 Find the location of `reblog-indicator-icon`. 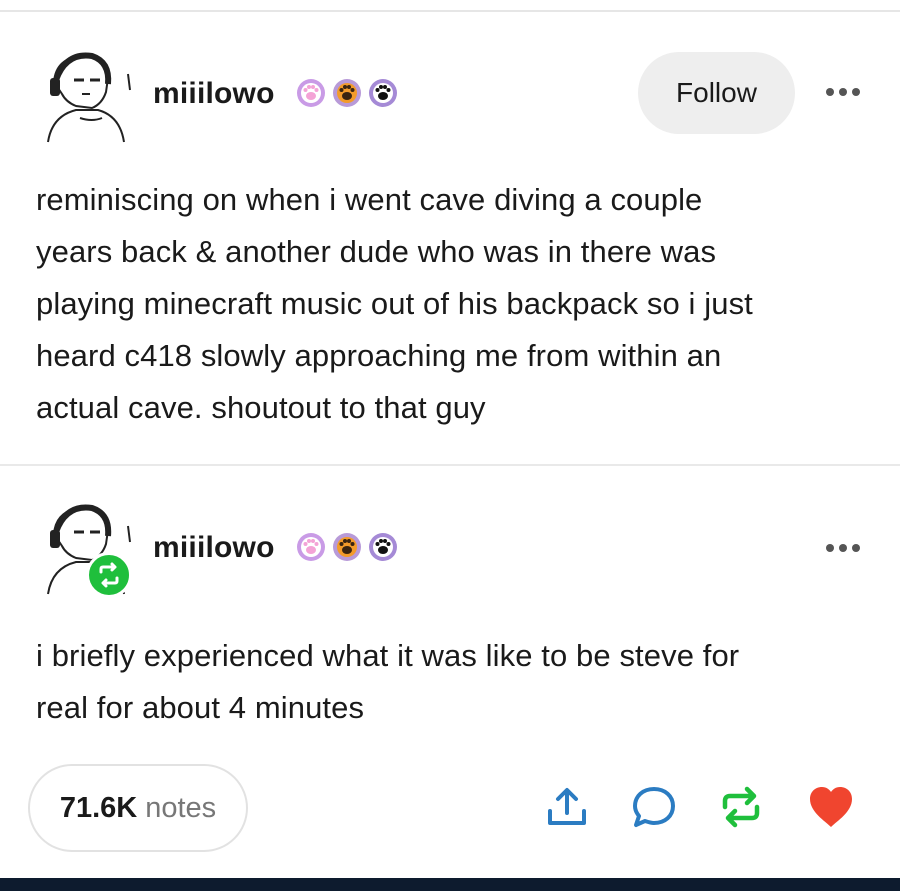

reblog-indicator-icon is located at coordinates (109, 575).